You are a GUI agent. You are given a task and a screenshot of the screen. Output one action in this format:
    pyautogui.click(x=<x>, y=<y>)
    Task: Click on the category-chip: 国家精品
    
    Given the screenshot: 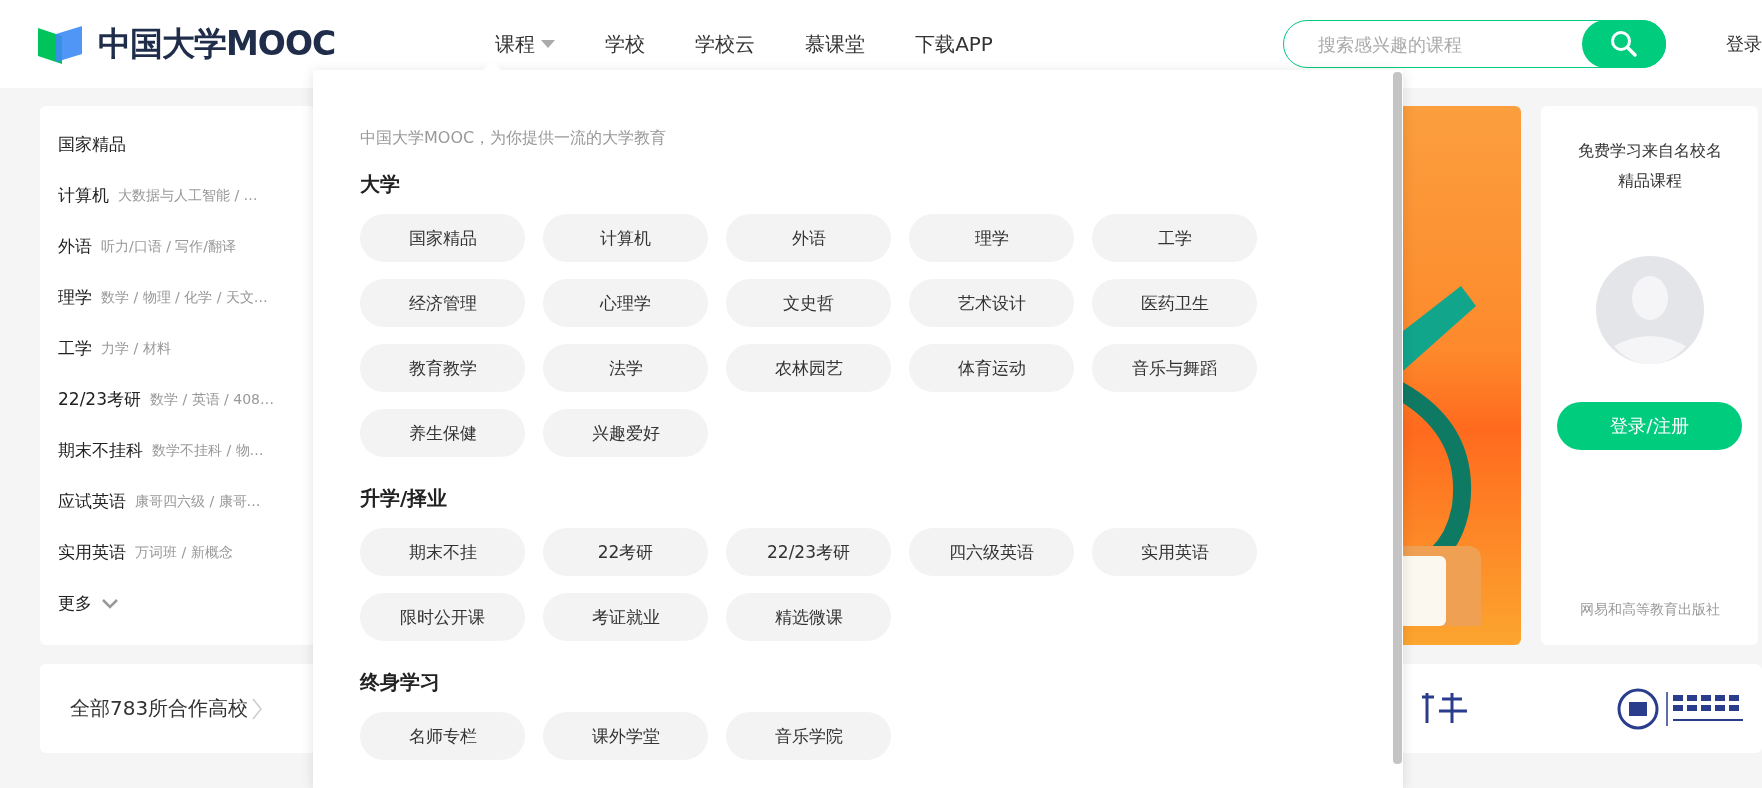 What is the action you would take?
    pyautogui.click(x=442, y=238)
    